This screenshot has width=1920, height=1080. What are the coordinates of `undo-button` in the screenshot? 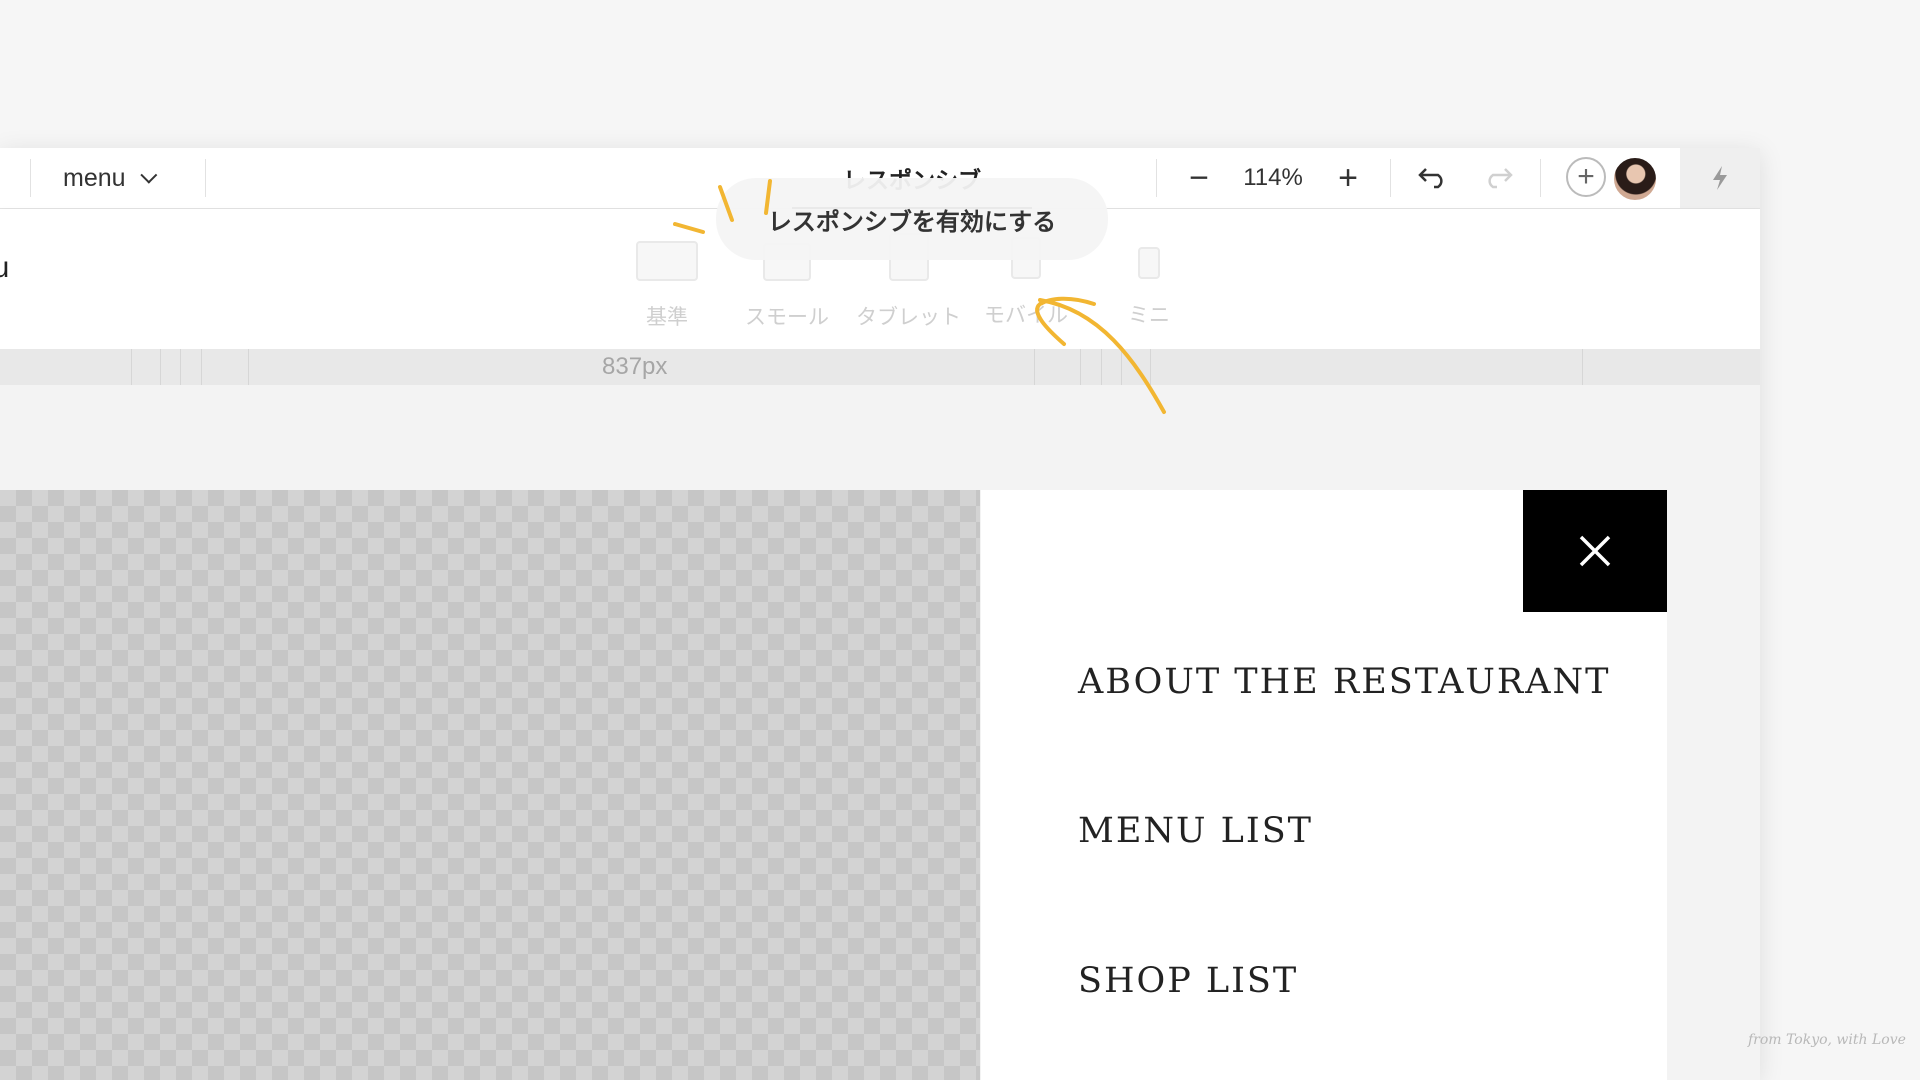 It's located at (1434, 178).